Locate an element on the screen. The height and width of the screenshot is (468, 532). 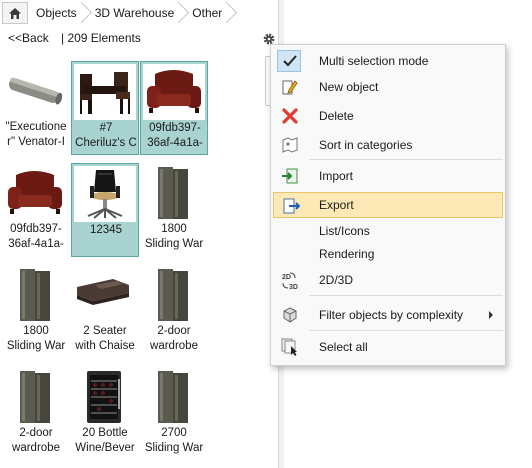
panel-header: <<Back | 209 Elements is located at coordinates (139, 39).